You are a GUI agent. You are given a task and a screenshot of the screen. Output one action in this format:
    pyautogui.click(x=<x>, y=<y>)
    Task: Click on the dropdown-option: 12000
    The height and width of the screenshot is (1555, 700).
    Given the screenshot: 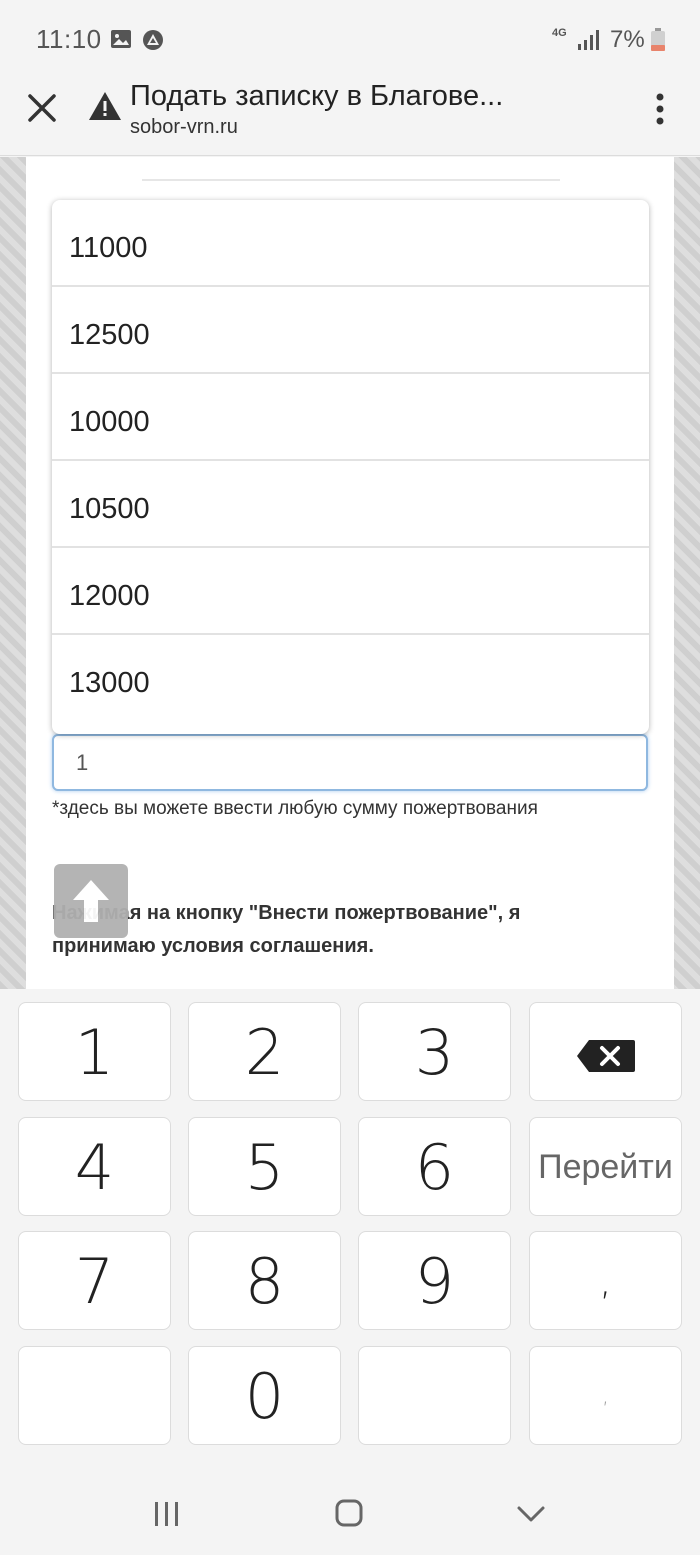 What is the action you would take?
    pyautogui.click(x=350, y=591)
    